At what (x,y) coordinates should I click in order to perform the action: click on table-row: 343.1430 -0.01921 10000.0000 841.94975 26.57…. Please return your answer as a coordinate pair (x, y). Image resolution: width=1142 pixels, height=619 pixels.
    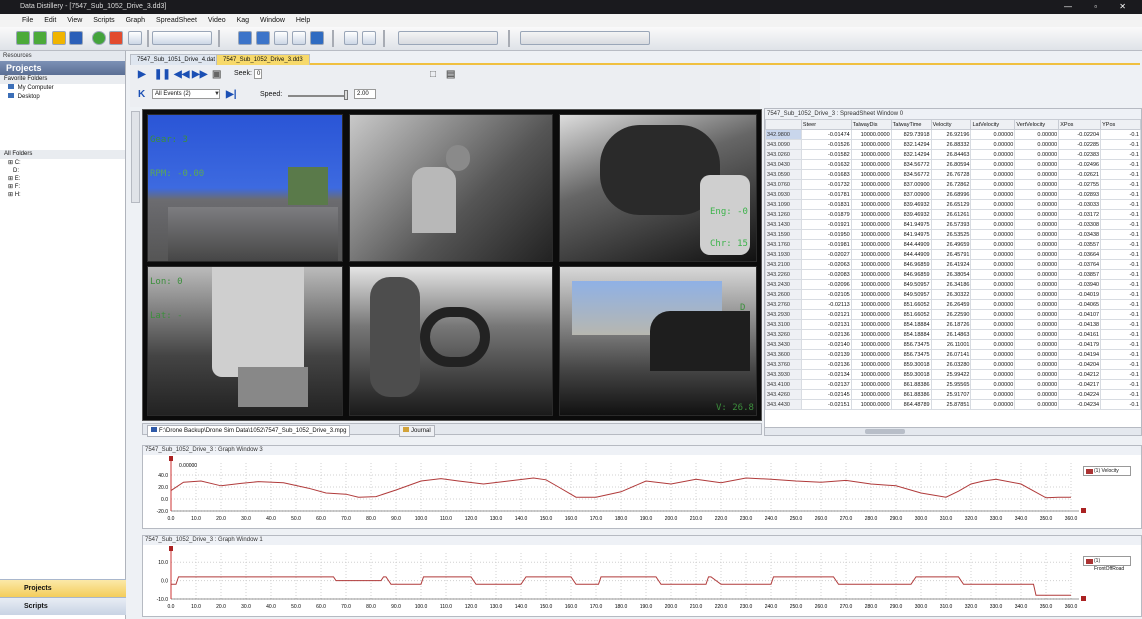
    Looking at the image, I should click on (953, 224).